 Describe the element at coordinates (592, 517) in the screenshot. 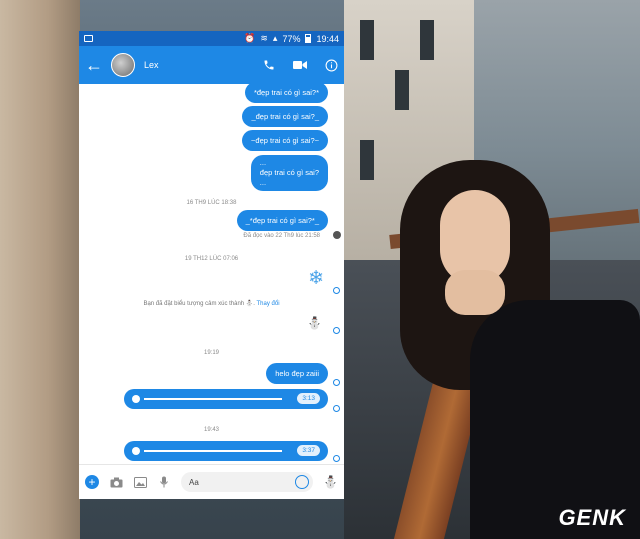

I see `genk-watermark: GENK` at that location.